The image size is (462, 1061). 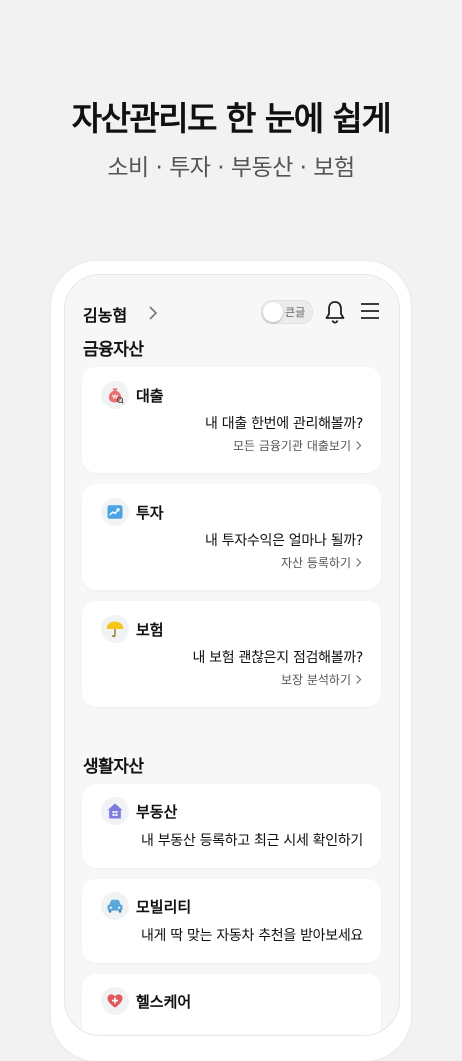 What do you see at coordinates (335, 312) in the screenshot?
I see `bell-icon` at bounding box center [335, 312].